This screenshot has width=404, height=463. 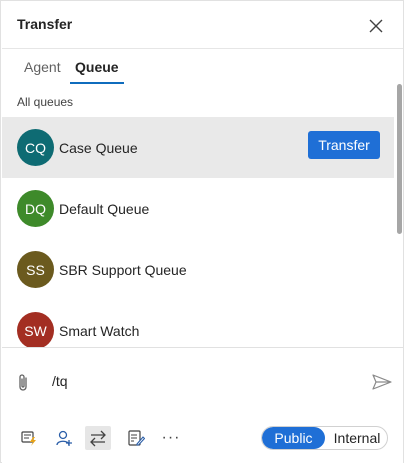 I want to click on tab-queue: Queue, so click(x=97, y=67).